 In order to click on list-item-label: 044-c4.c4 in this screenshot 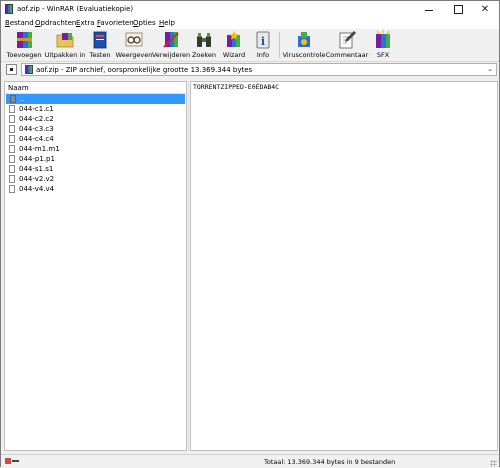, I will do `click(36, 139)`.